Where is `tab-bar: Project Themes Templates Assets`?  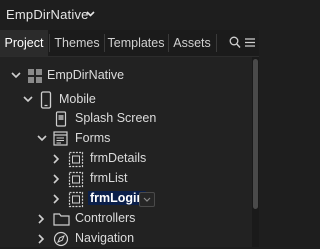 tab-bar: Project Themes Templates Assets is located at coordinates (129, 43).